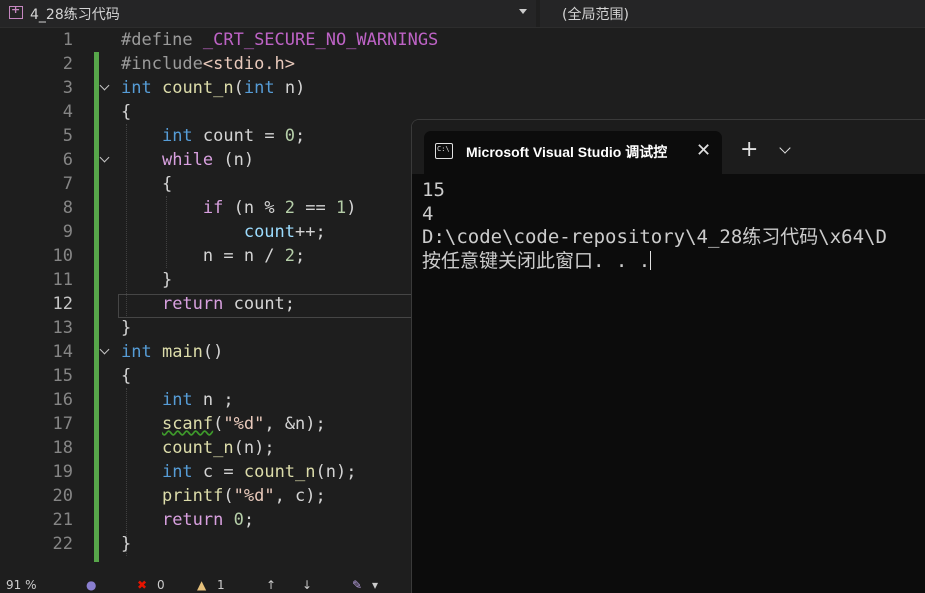  I want to click on number-literal: 1, so click(341, 208).